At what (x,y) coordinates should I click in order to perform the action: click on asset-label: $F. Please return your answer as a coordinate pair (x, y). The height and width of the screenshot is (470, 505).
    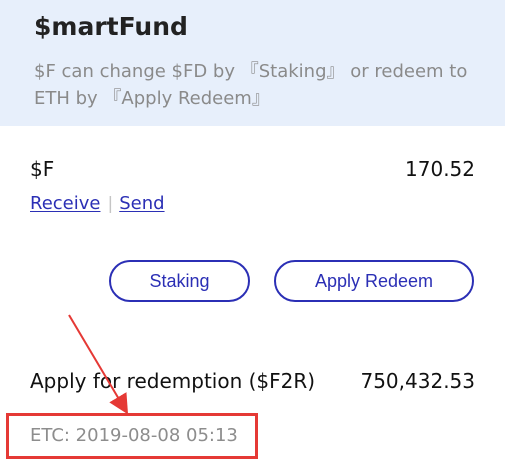
    Looking at the image, I should click on (42, 169).